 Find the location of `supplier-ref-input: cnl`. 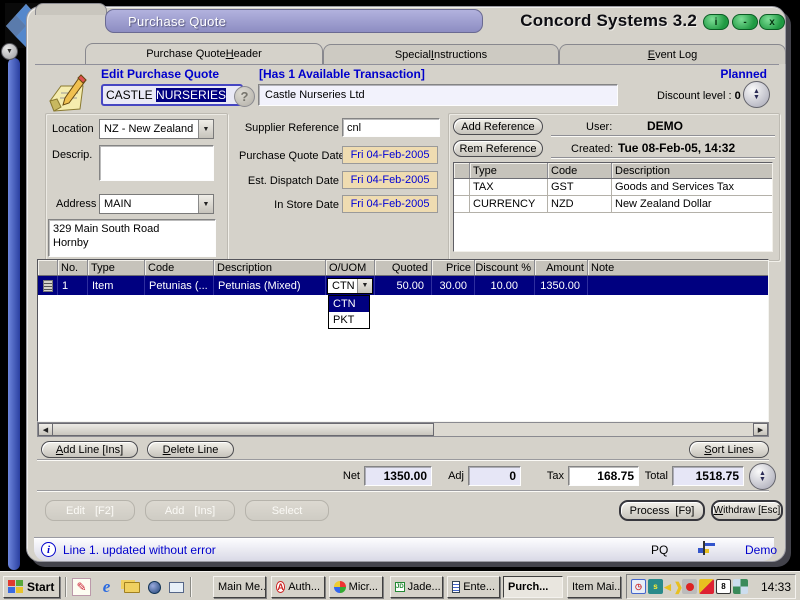

supplier-ref-input: cnl is located at coordinates (391, 127).